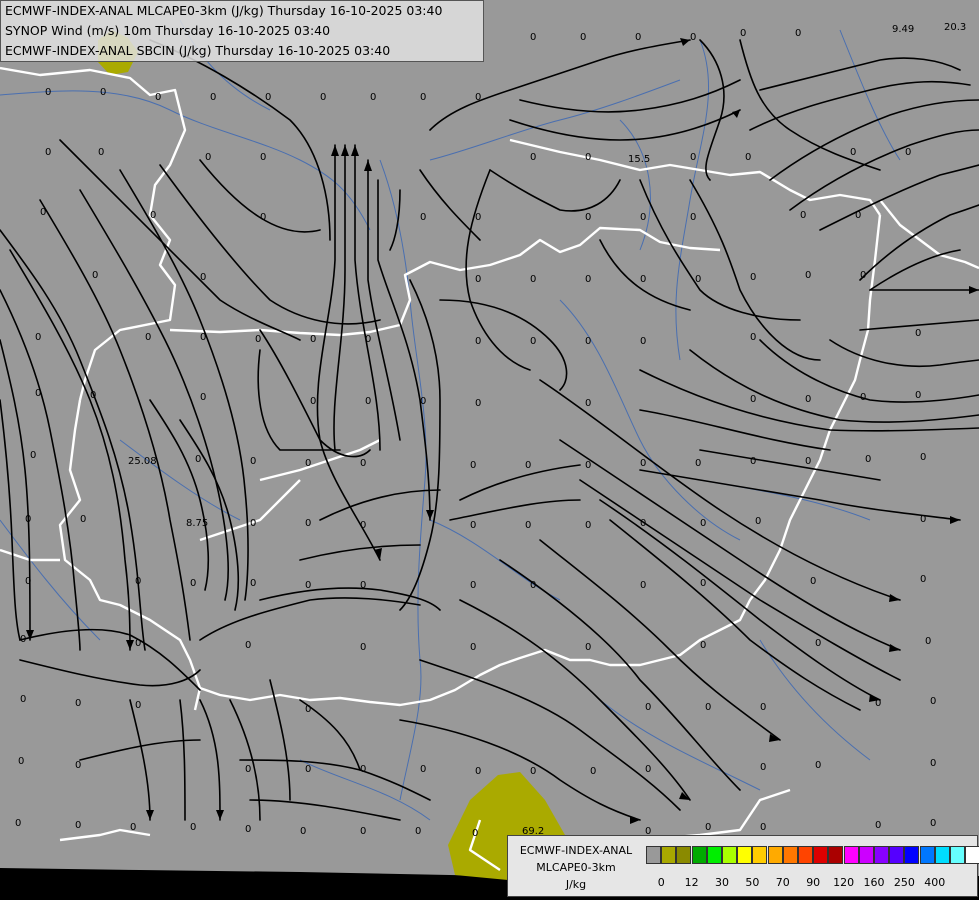 This screenshot has width=979, height=900. I want to click on value-label: 25.08, so click(142, 461).